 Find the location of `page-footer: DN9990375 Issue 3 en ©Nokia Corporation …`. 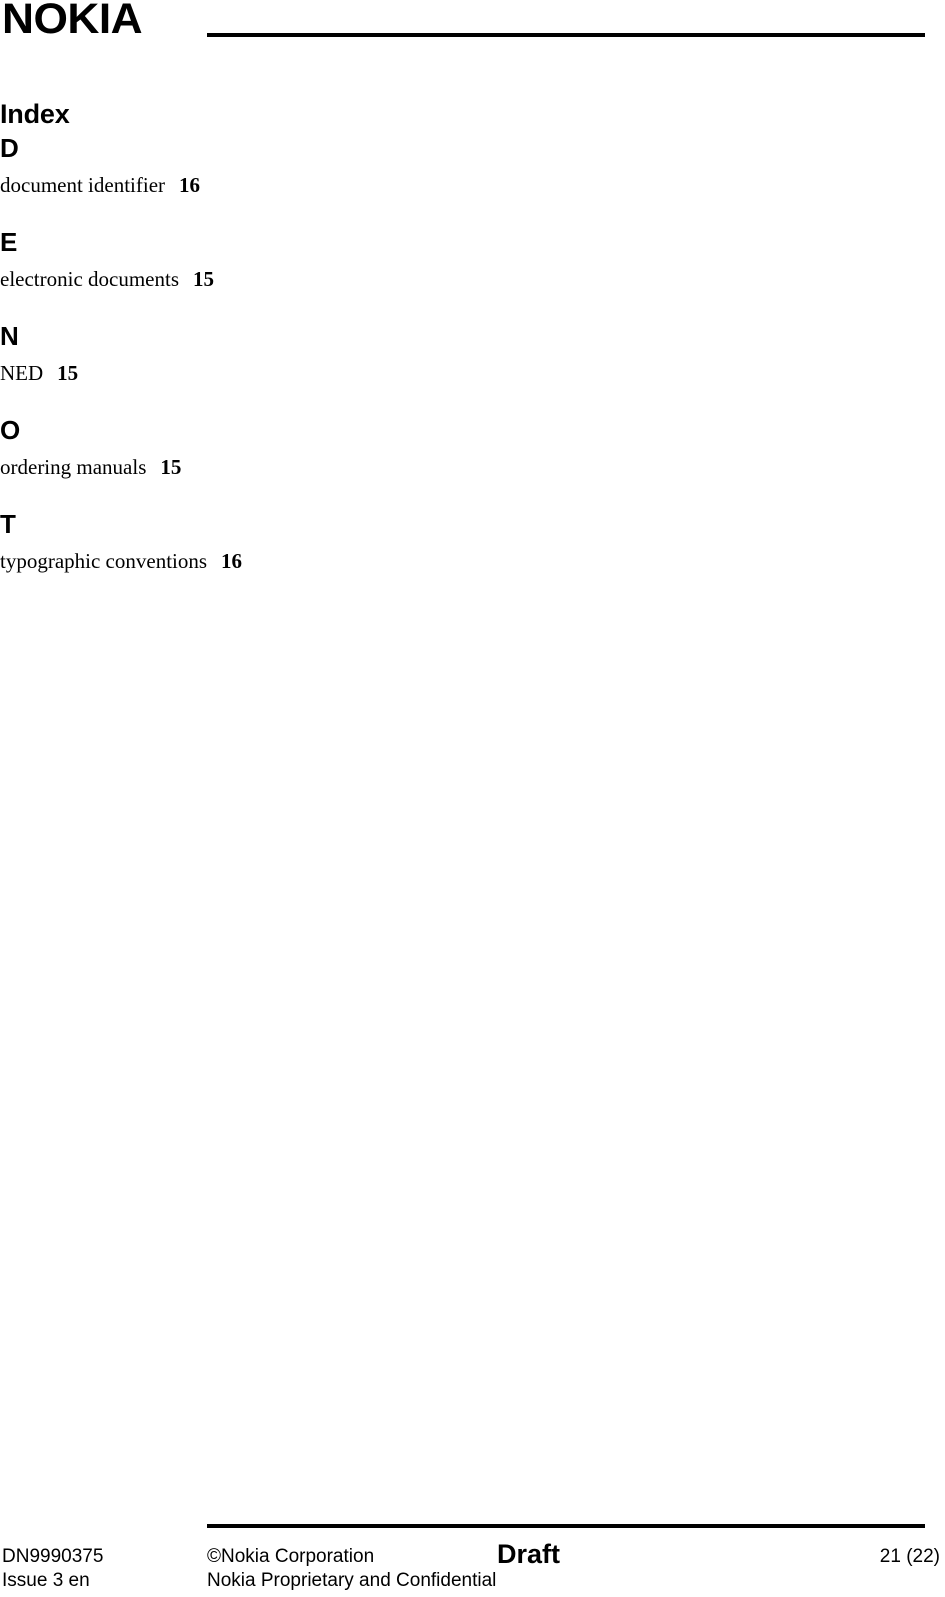

page-footer: DN9990375 Issue 3 en ©Nokia Corporation … is located at coordinates (472, 1560).